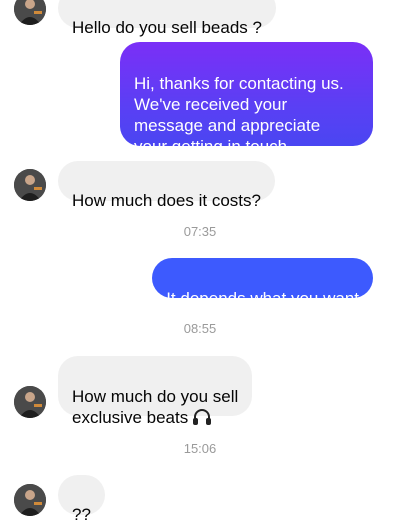 The width and height of the screenshot is (400, 525). I want to click on message-bubble-incoming: Hello do you sell beads ?, so click(167, 18).